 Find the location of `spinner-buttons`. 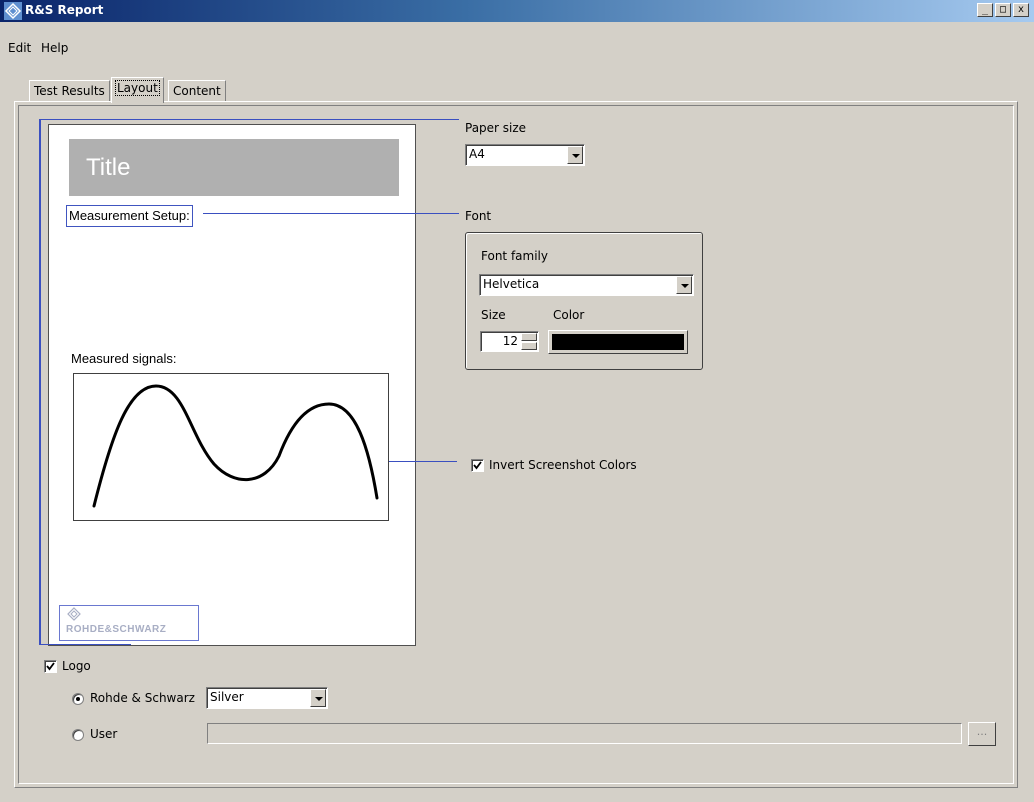

spinner-buttons is located at coordinates (529, 341).